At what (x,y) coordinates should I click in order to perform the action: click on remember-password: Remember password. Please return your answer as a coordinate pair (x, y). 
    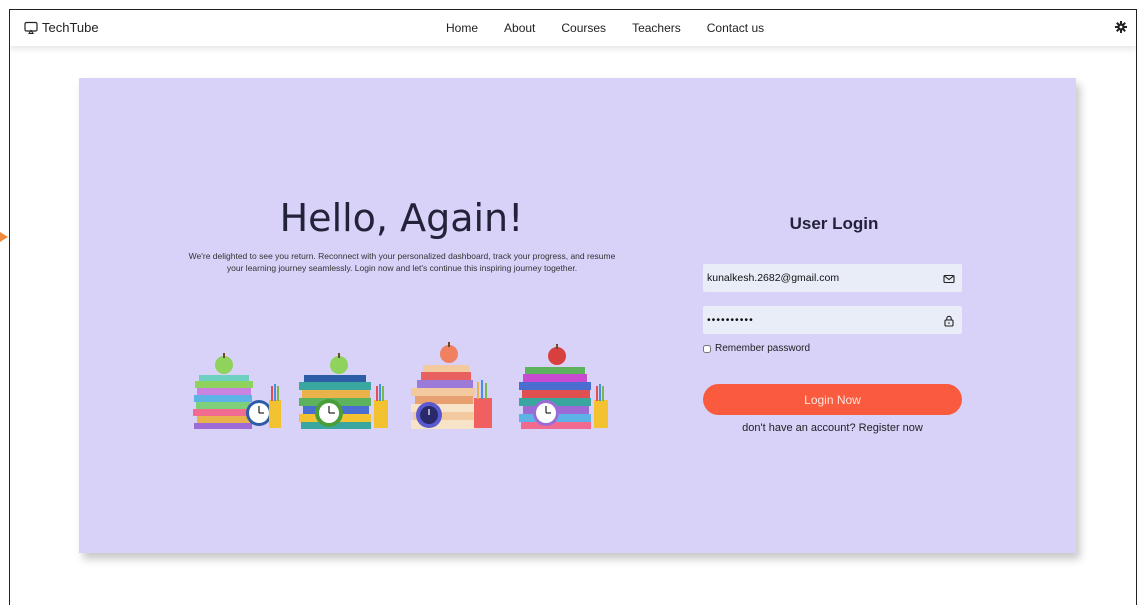
    Looking at the image, I should click on (756, 348).